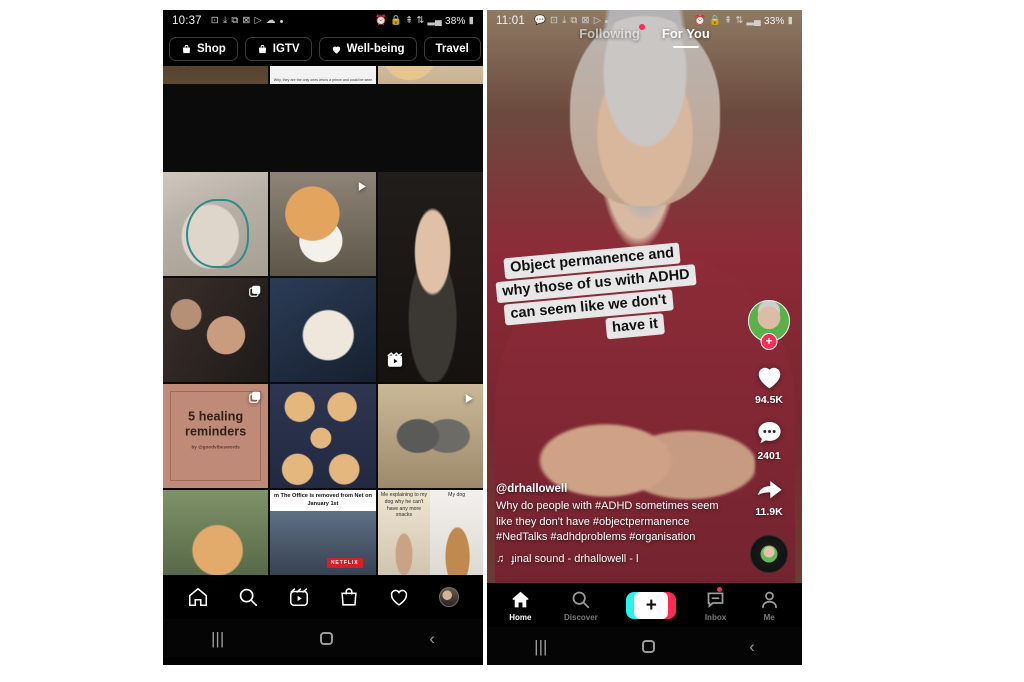 The width and height of the screenshot is (1024, 682). I want to click on tiktok-action-rail: + 94.5K 2401 11.9K, so click(769, 436).